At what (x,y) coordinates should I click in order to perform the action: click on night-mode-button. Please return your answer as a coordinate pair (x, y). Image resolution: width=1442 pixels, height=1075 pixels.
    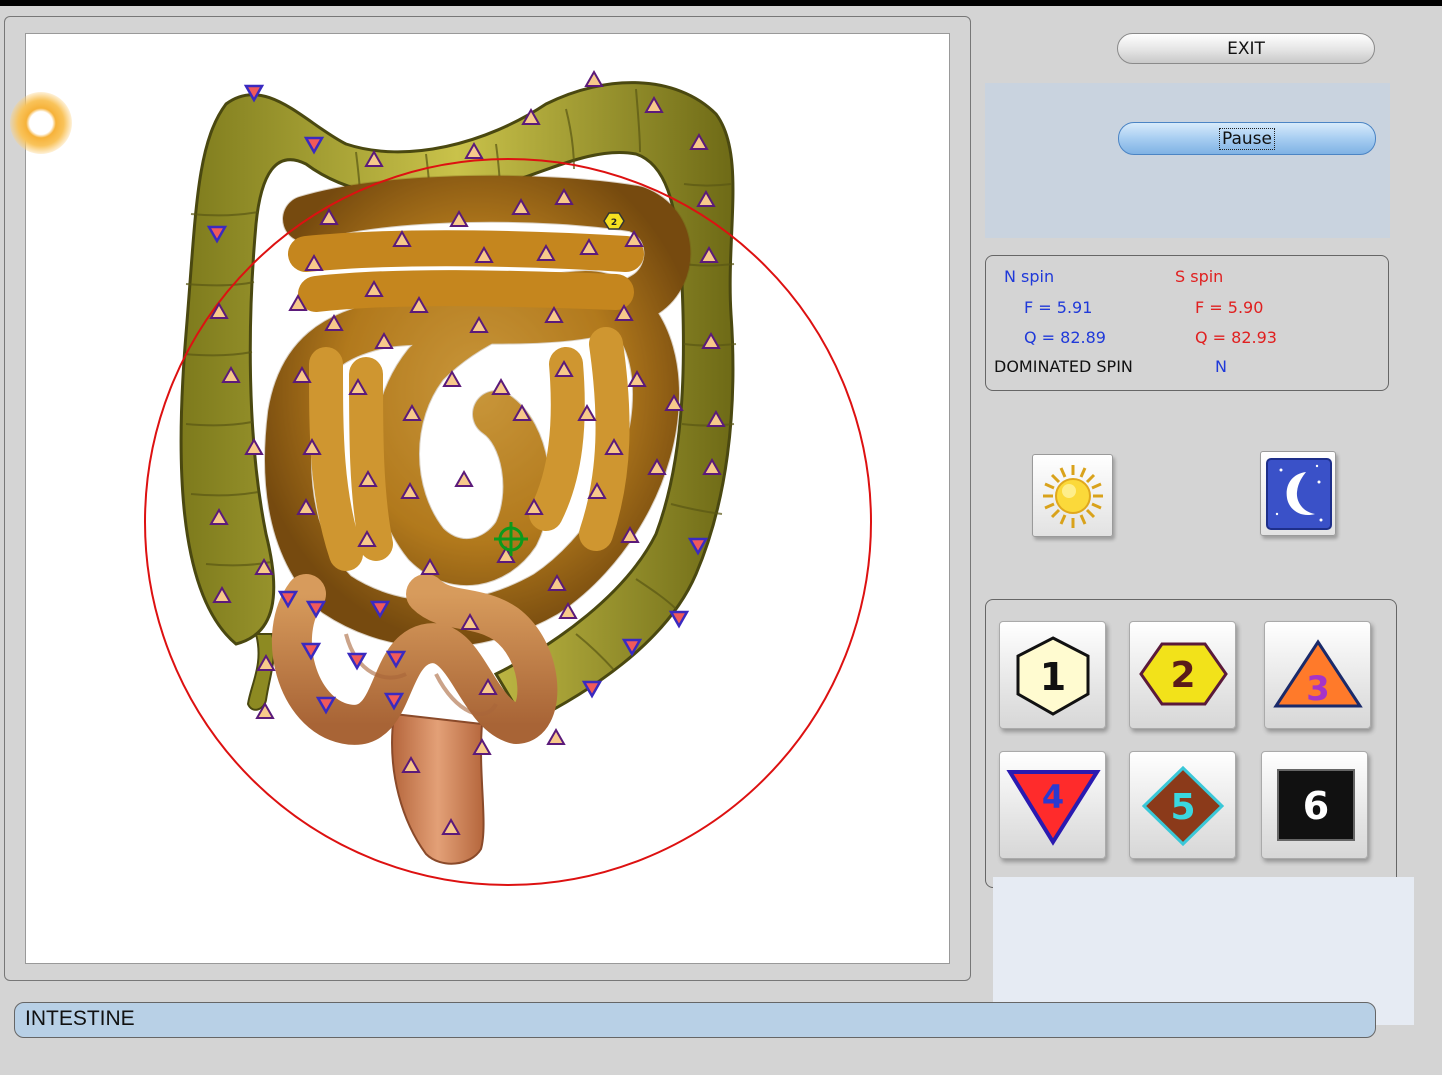
    Looking at the image, I should click on (1298, 493).